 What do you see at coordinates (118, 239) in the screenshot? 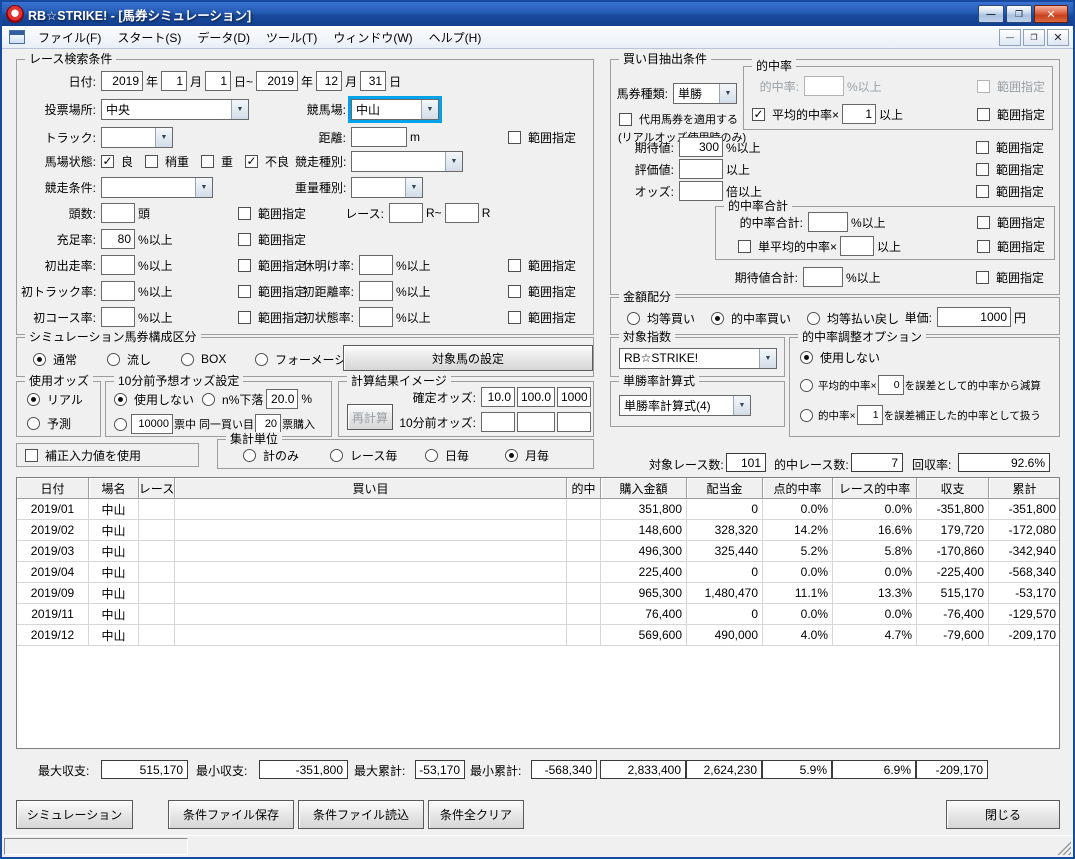
I see `fill-rate-input` at bounding box center [118, 239].